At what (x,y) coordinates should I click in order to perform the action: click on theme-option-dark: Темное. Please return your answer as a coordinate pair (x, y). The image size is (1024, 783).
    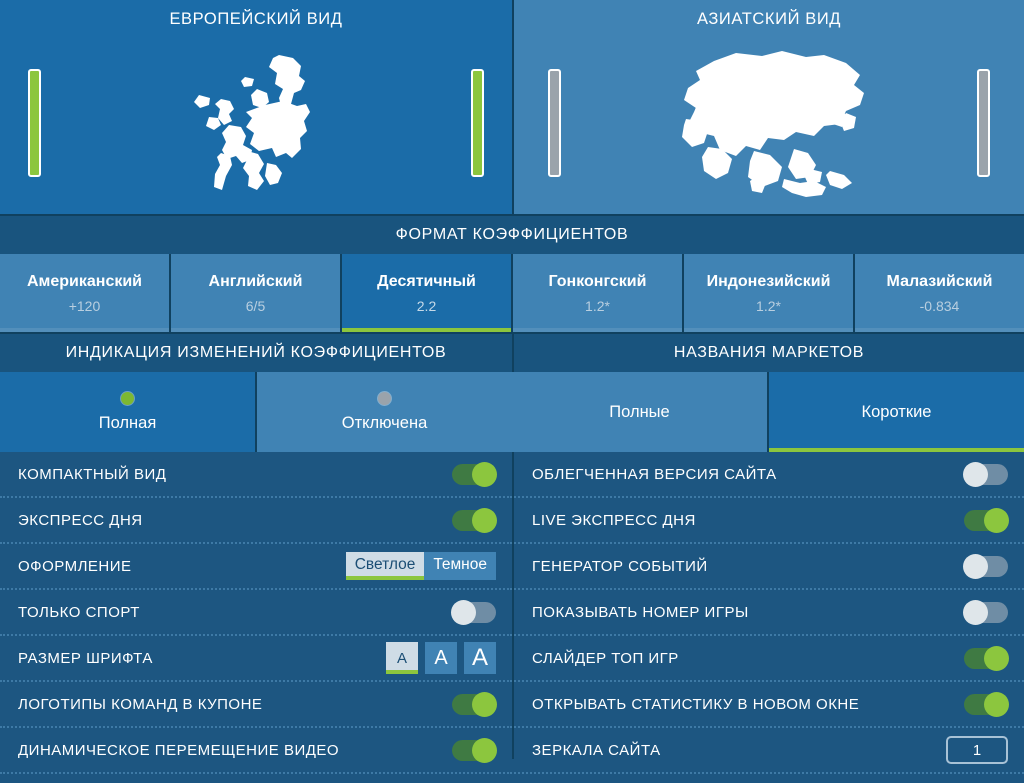
    Looking at the image, I should click on (460, 566).